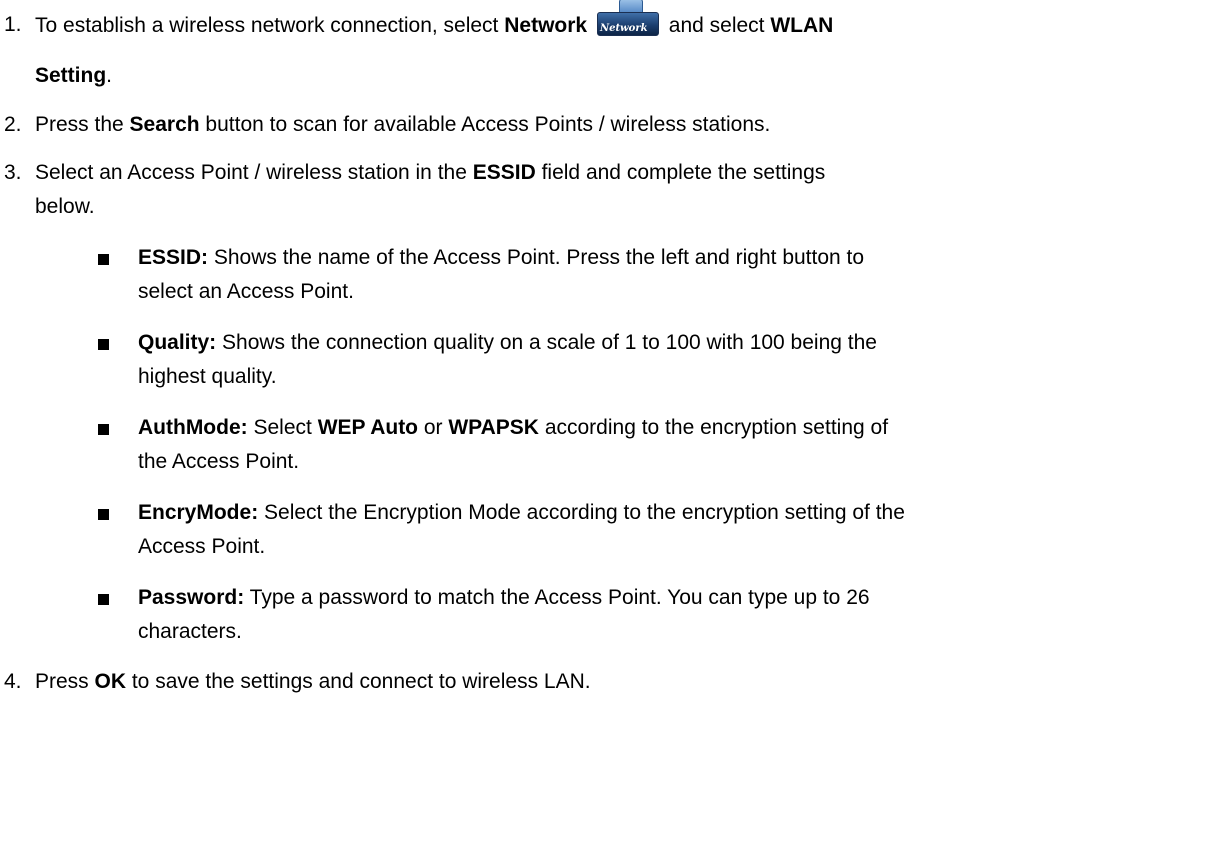 The height and width of the screenshot is (861, 1219). What do you see at coordinates (13, 124) in the screenshot?
I see `step-number: 2.` at bounding box center [13, 124].